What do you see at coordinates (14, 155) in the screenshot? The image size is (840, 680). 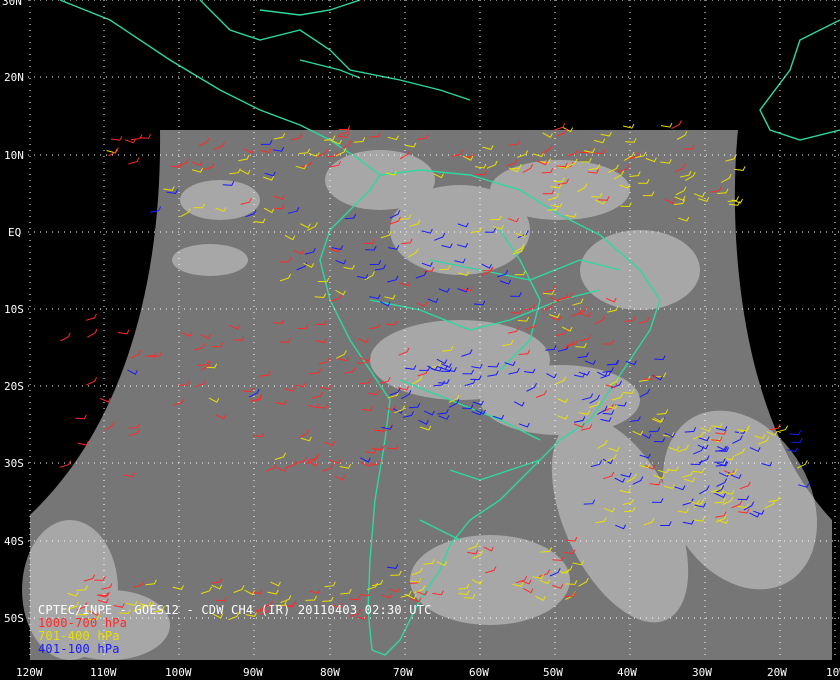 I see `lat-label-10n: 10N` at bounding box center [14, 155].